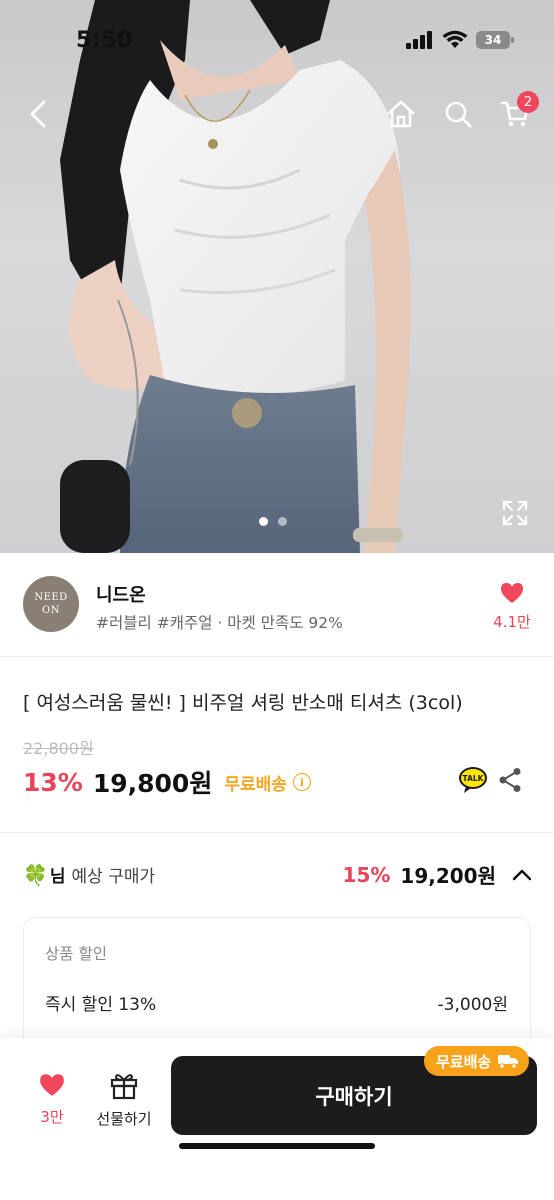  I want to click on discount-section-heading: 상품 할인, so click(76, 954).